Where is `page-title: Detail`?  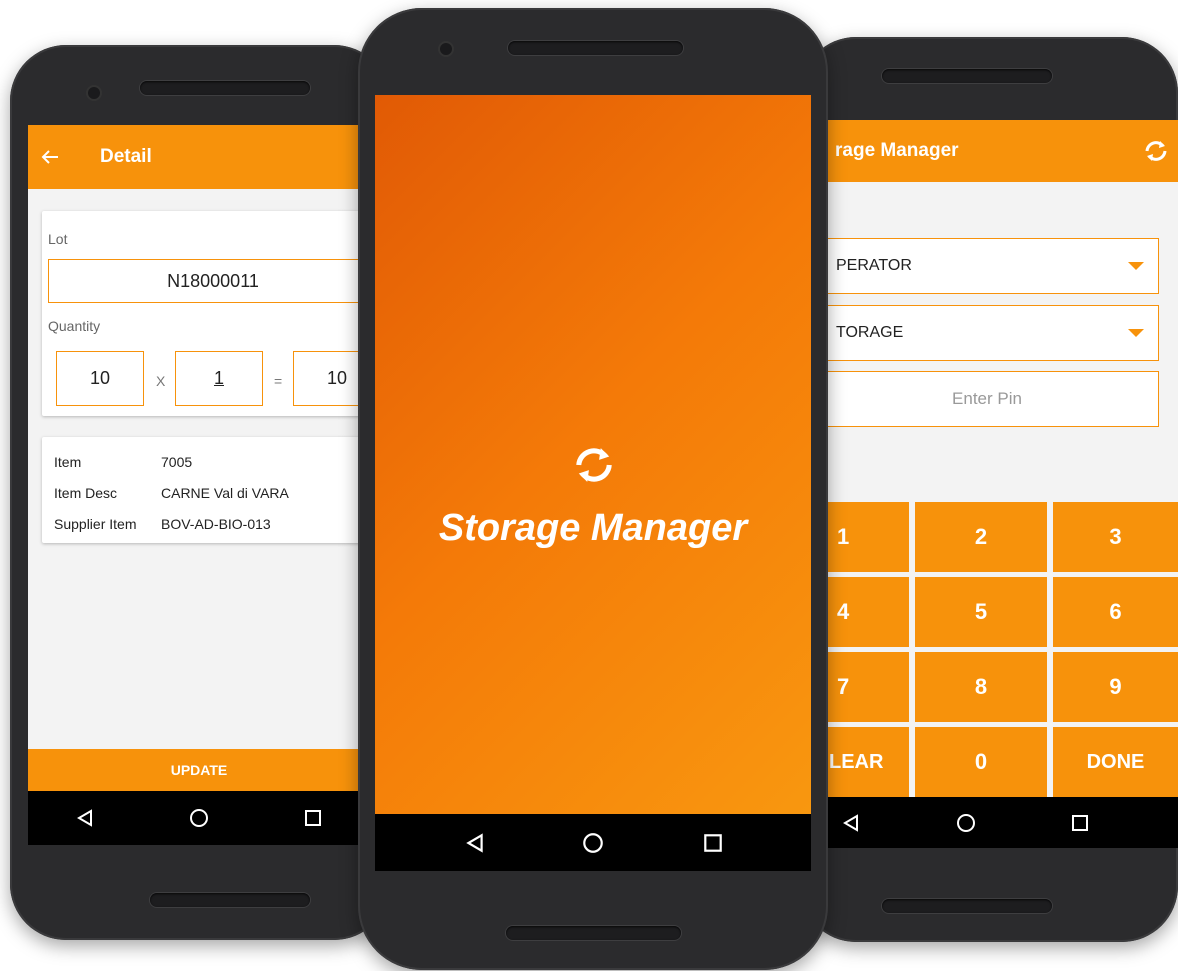
page-title: Detail is located at coordinates (126, 156).